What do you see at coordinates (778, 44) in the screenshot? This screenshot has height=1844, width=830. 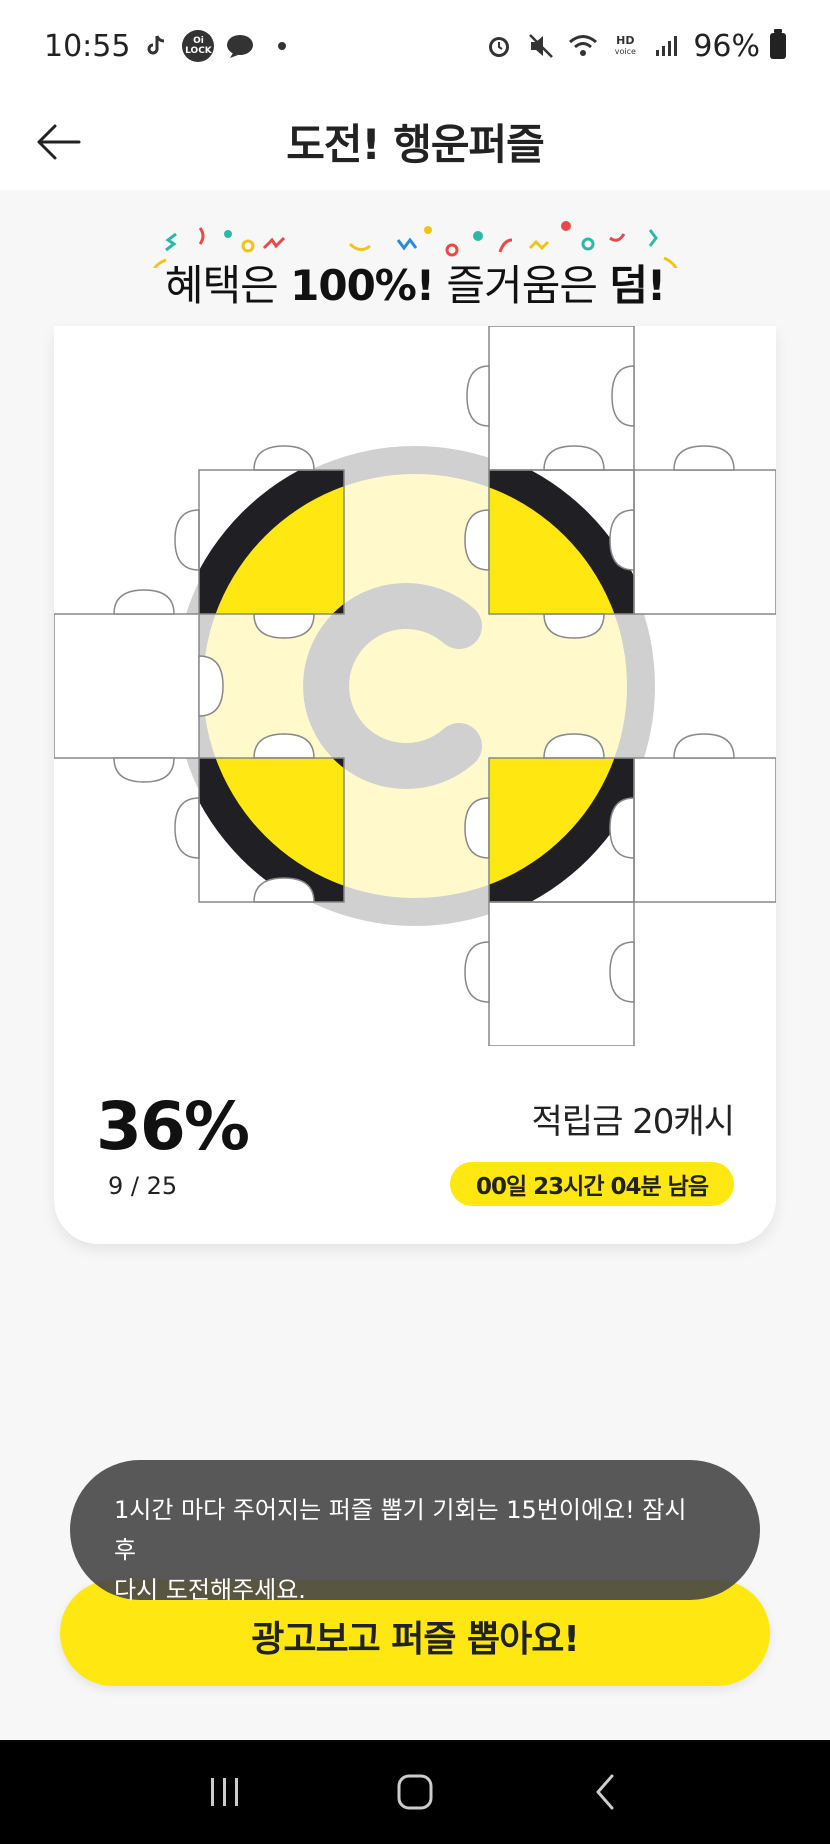 I see `battery-icon` at bounding box center [778, 44].